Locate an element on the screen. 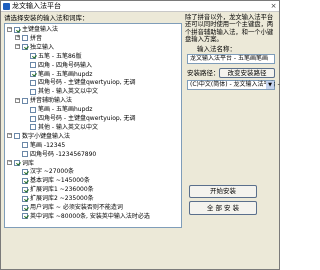  tree-item-label: 拼音 is located at coordinates (36, 38).